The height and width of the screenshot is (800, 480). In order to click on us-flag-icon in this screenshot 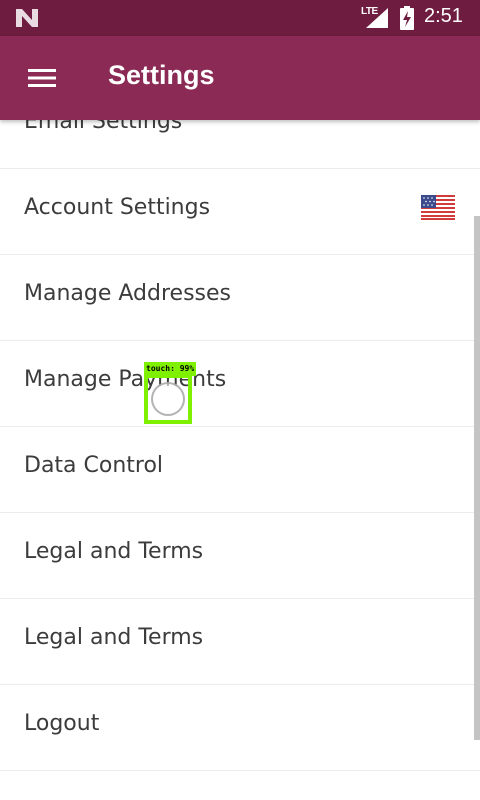, I will do `click(438, 207)`.